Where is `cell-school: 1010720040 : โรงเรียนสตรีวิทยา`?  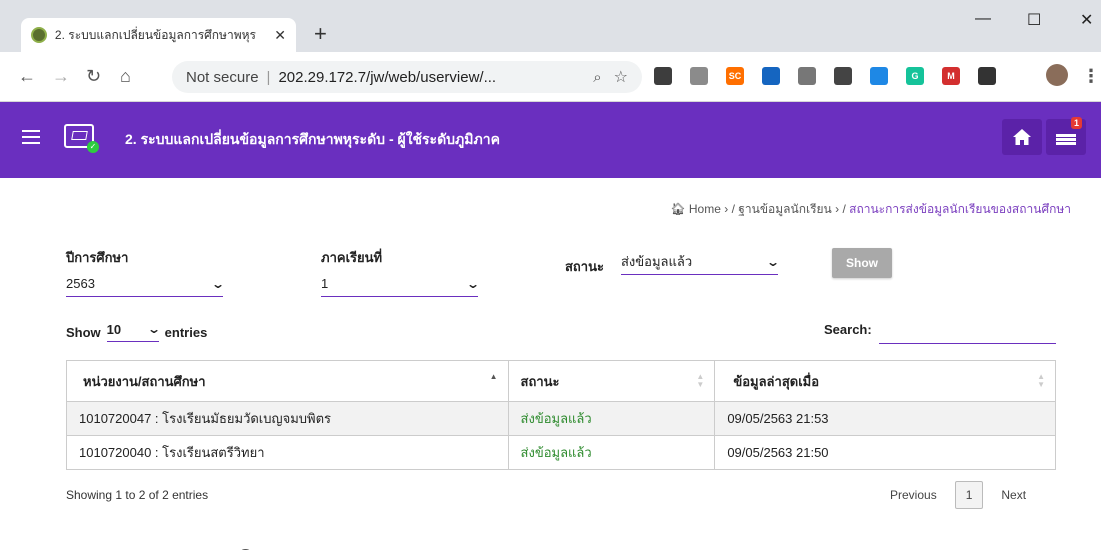 cell-school: 1010720040 : โรงเรียนสตรีวิทยา is located at coordinates (287, 452).